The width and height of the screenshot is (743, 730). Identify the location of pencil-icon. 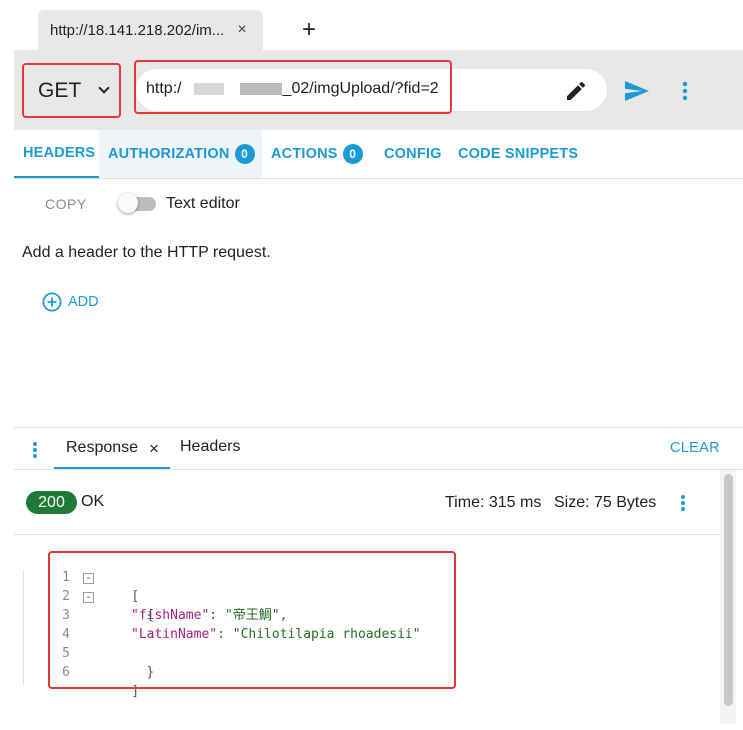
(576, 91).